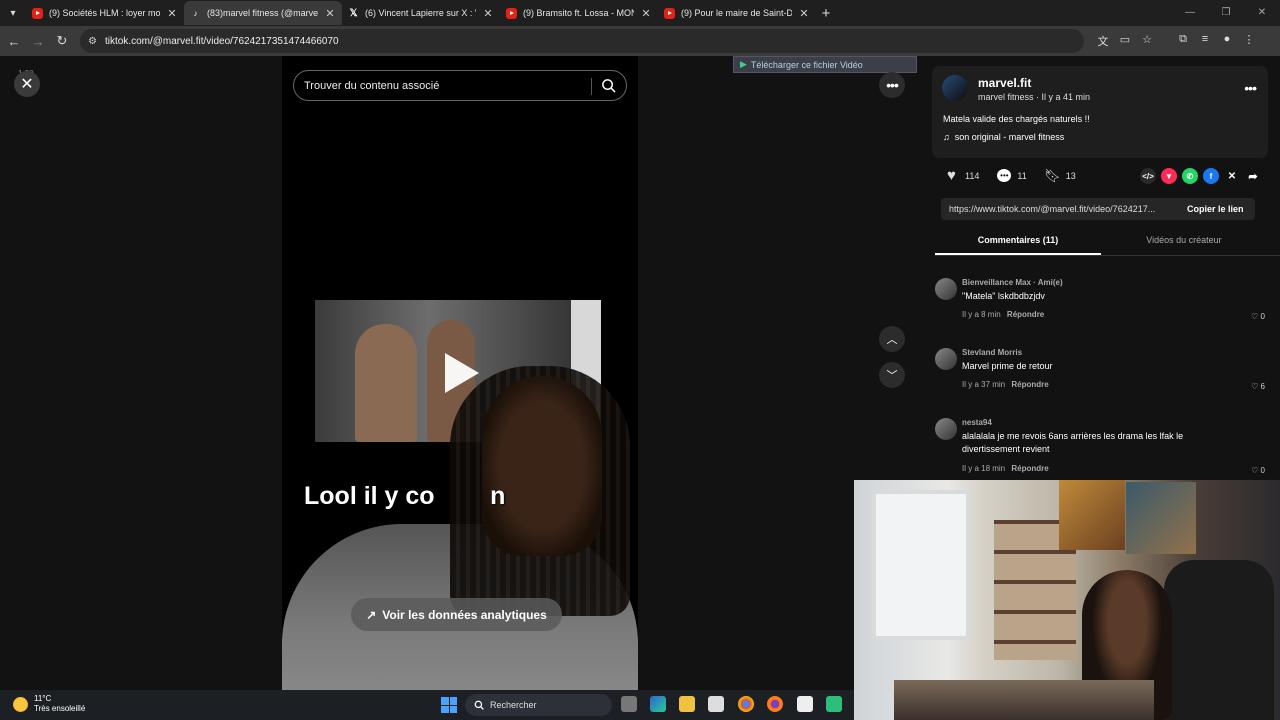  Describe the element at coordinates (1183, 41) in the screenshot. I see `extensions-icon: ⧉` at that location.